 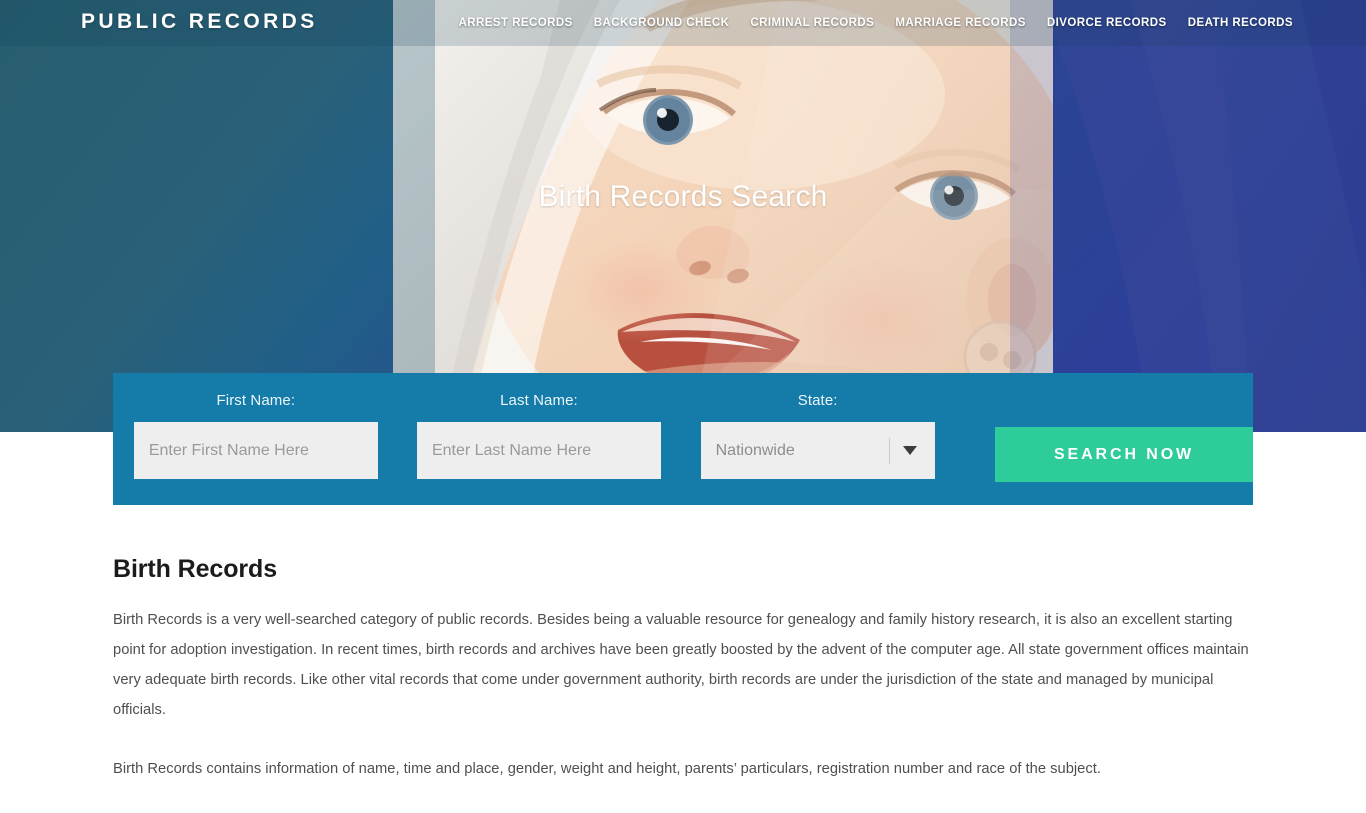 What do you see at coordinates (662, 23) in the screenshot?
I see `nav-item-background-check: BACKGROUND CHECK` at bounding box center [662, 23].